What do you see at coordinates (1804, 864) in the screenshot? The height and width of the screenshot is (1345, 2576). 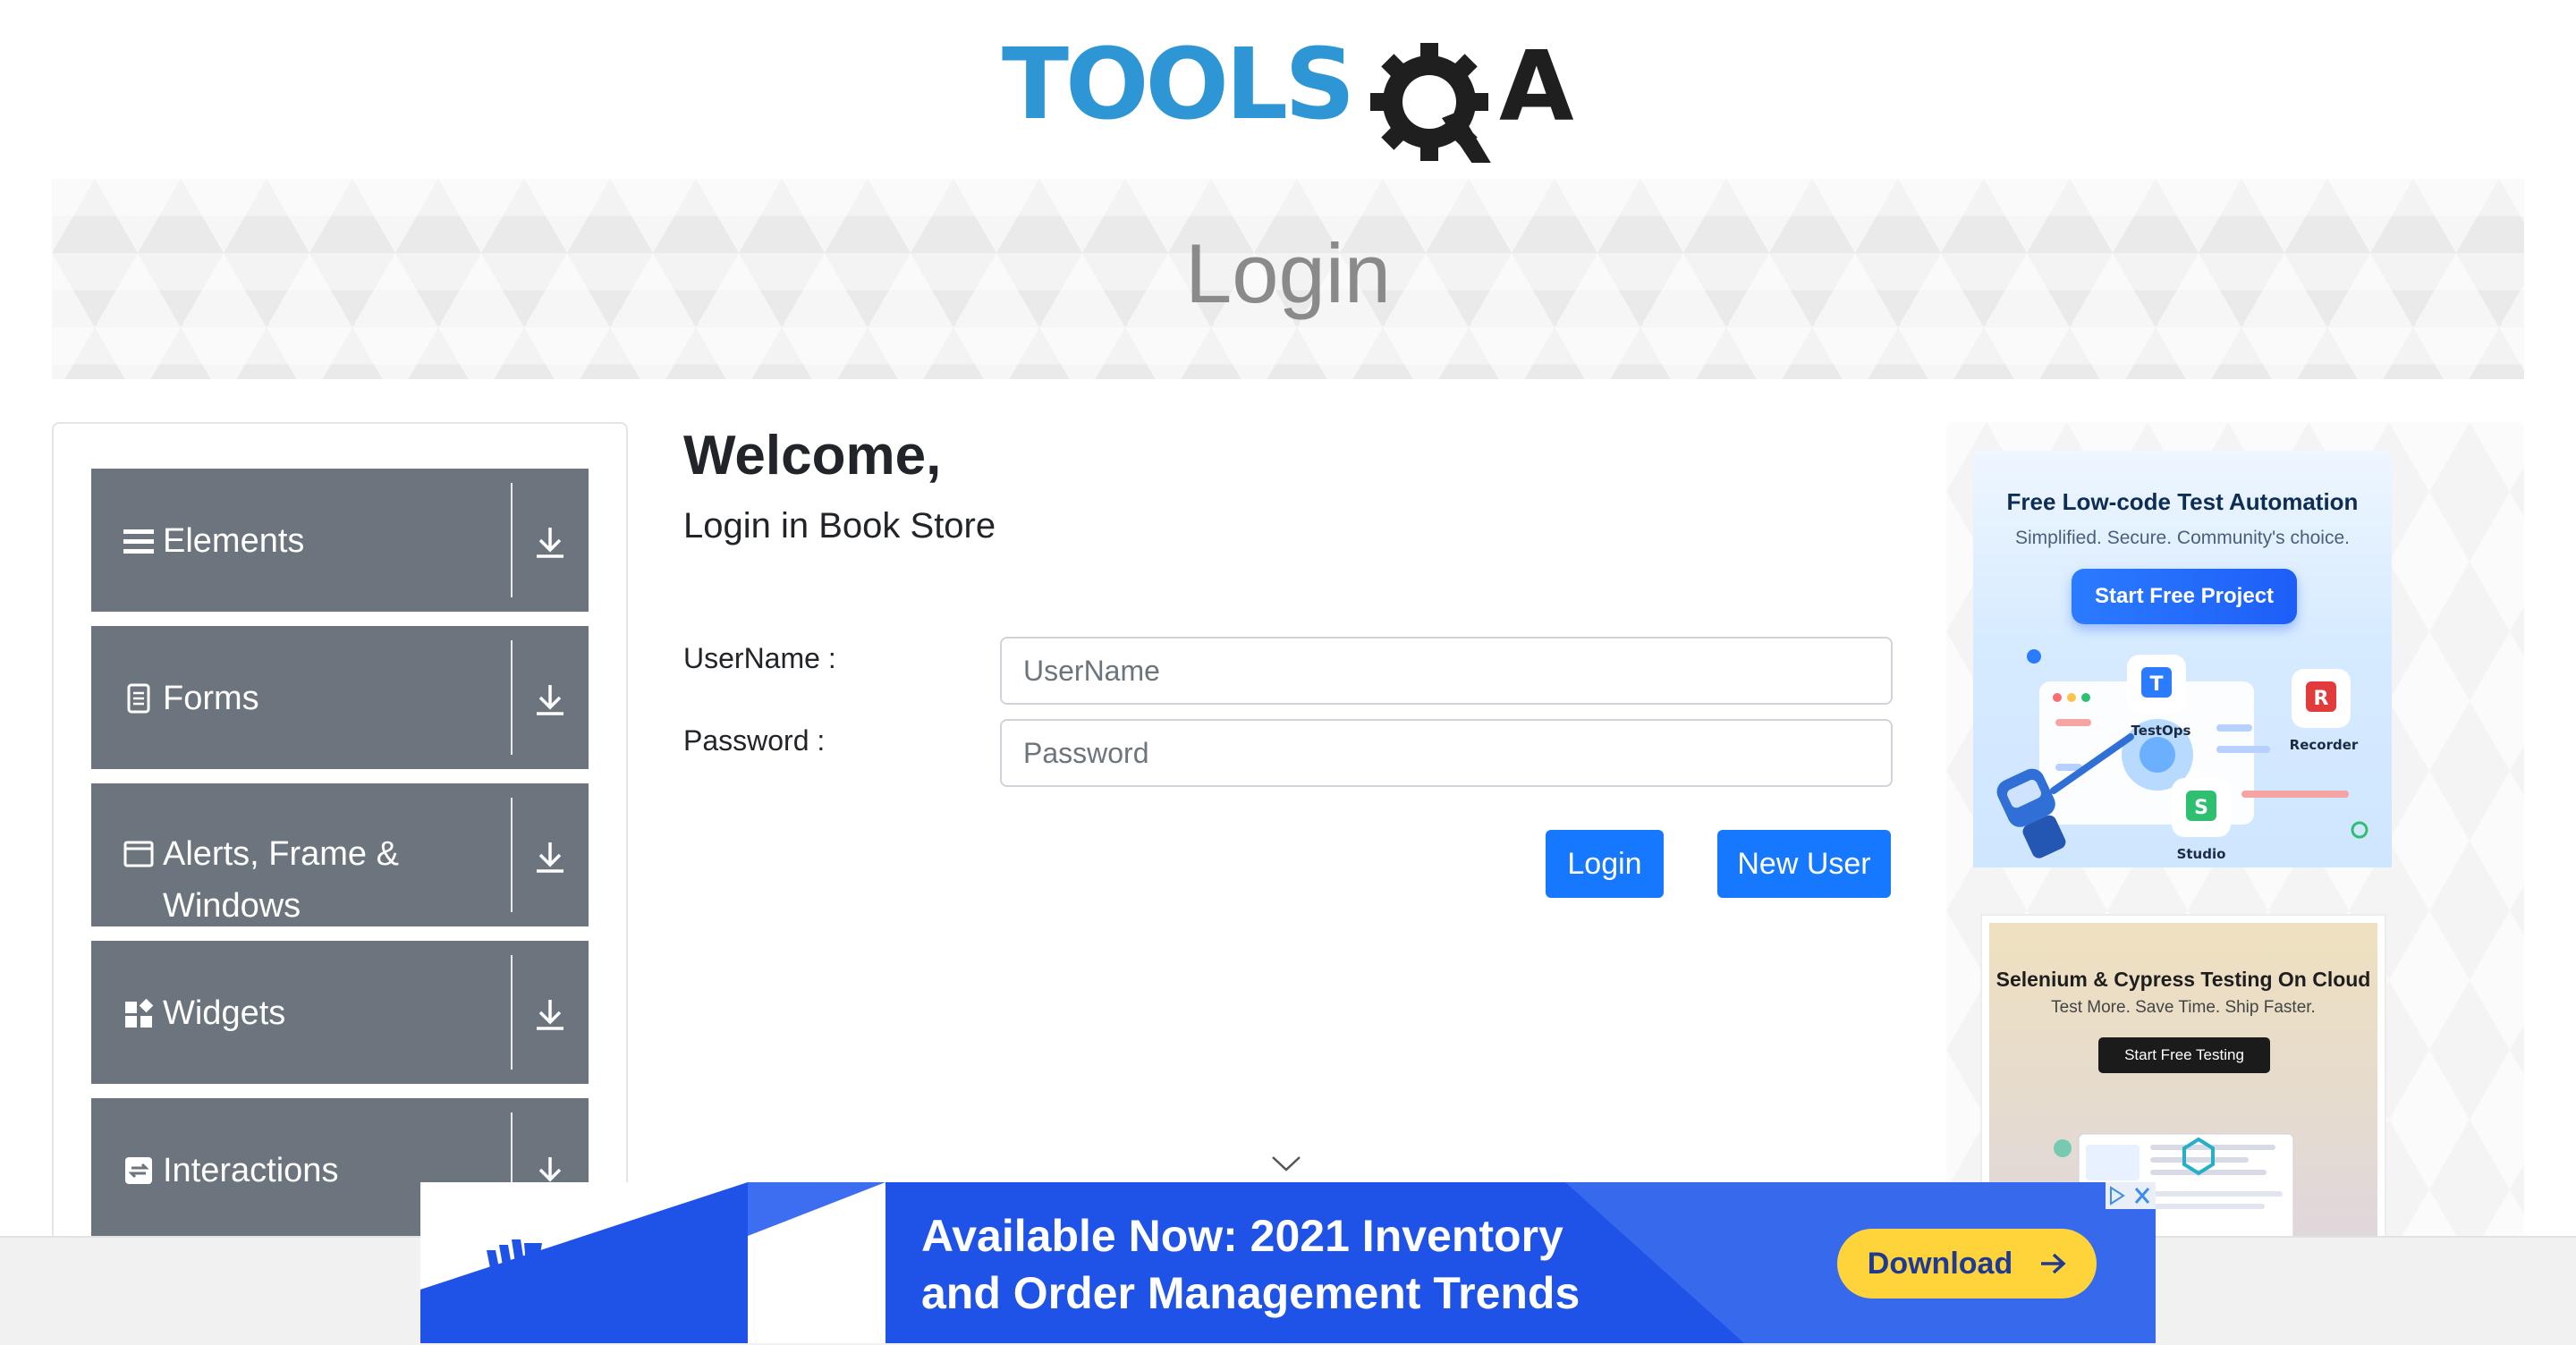 I see `new-user-button: New User` at bounding box center [1804, 864].